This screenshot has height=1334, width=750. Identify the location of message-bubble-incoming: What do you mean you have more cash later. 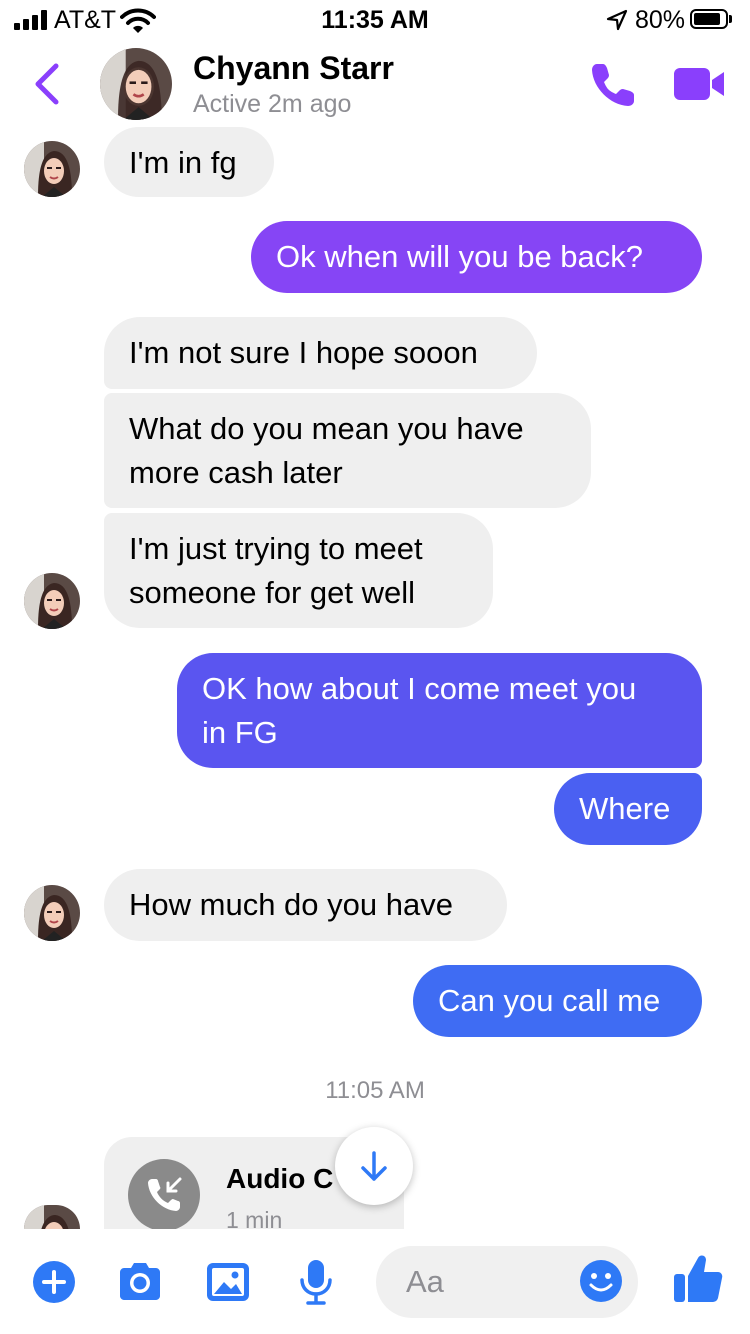
(347, 450).